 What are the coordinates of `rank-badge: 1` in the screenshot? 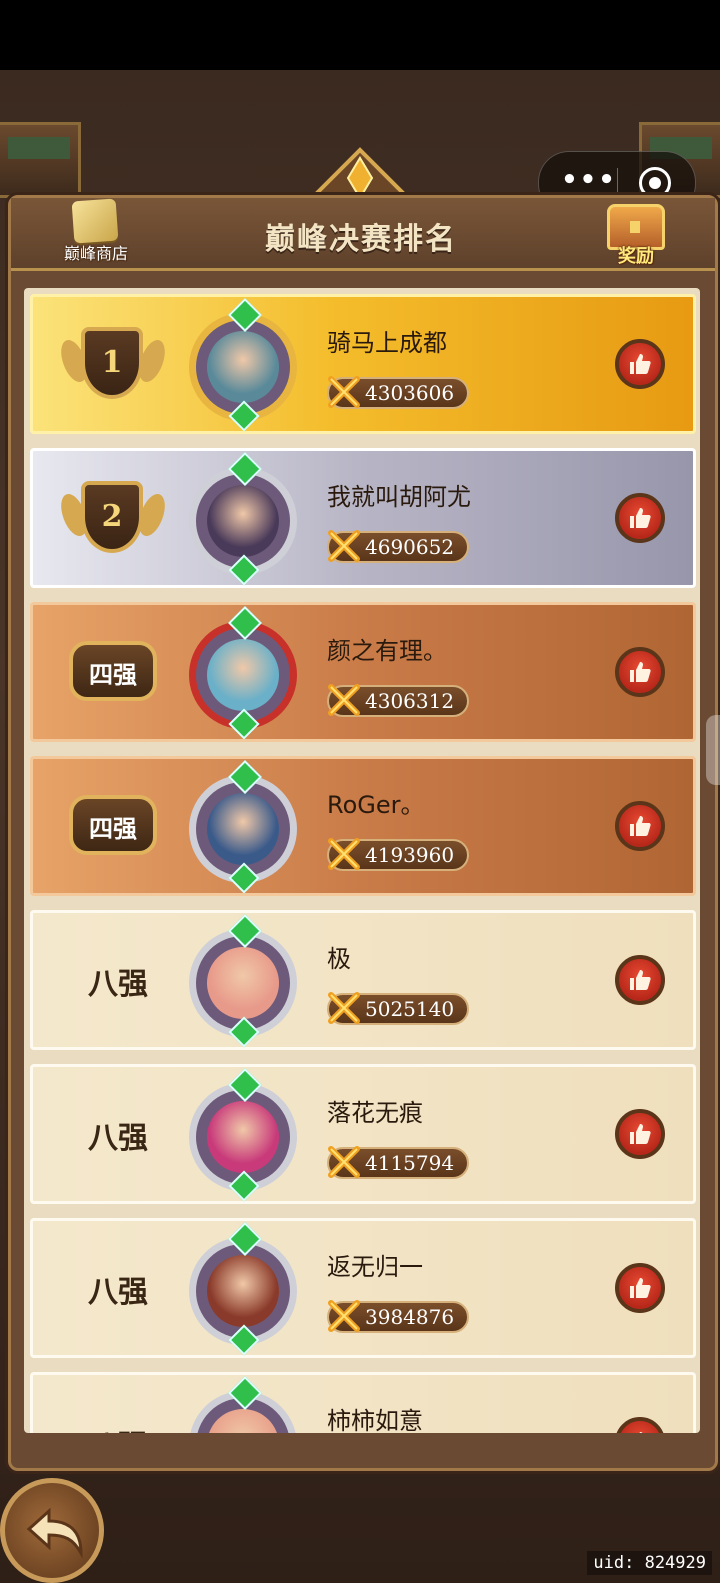 It's located at (113, 364).